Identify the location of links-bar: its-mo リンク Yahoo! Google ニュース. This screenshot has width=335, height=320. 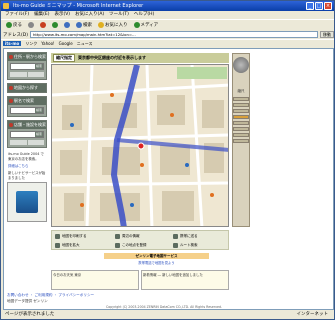
(167, 43).